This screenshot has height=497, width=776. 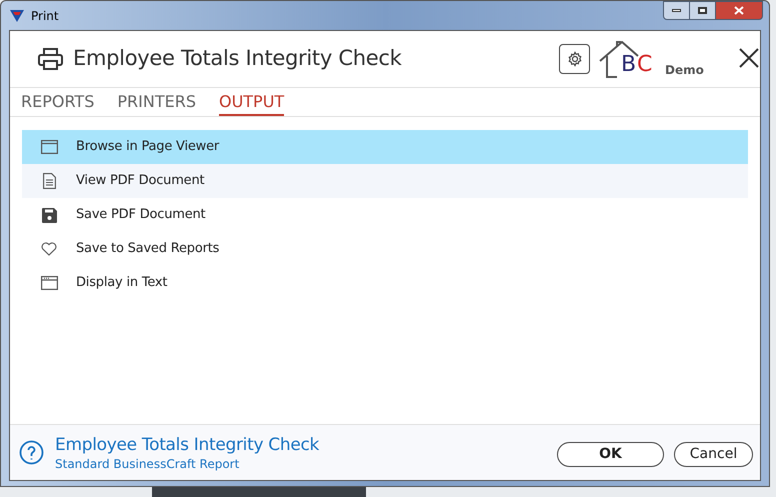 I want to click on help-icon, so click(x=31, y=452).